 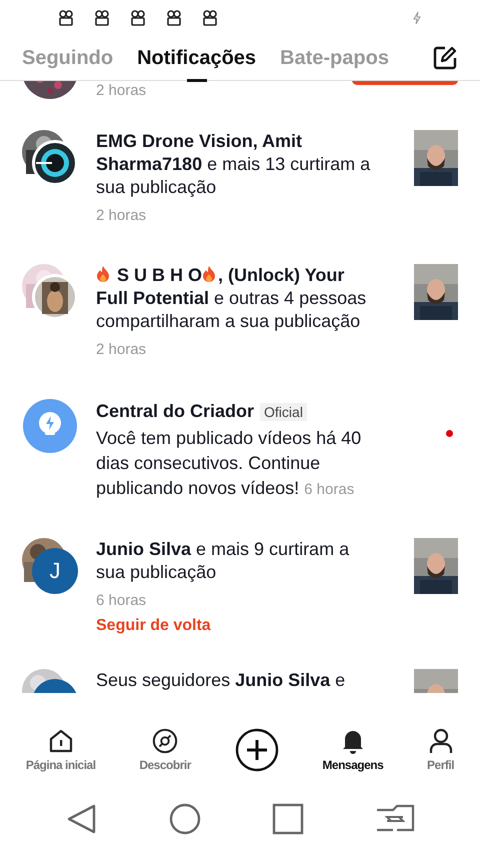 I want to click on notification-text: Junio Silva e mais 9 curtiram a sua publicação, so click(x=223, y=561).